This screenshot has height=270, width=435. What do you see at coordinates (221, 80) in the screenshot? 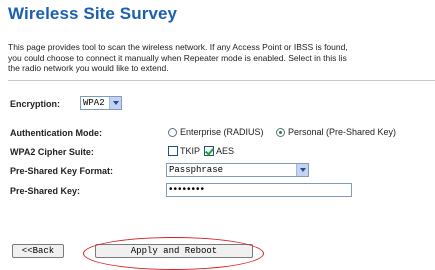
I see `section-divider` at bounding box center [221, 80].